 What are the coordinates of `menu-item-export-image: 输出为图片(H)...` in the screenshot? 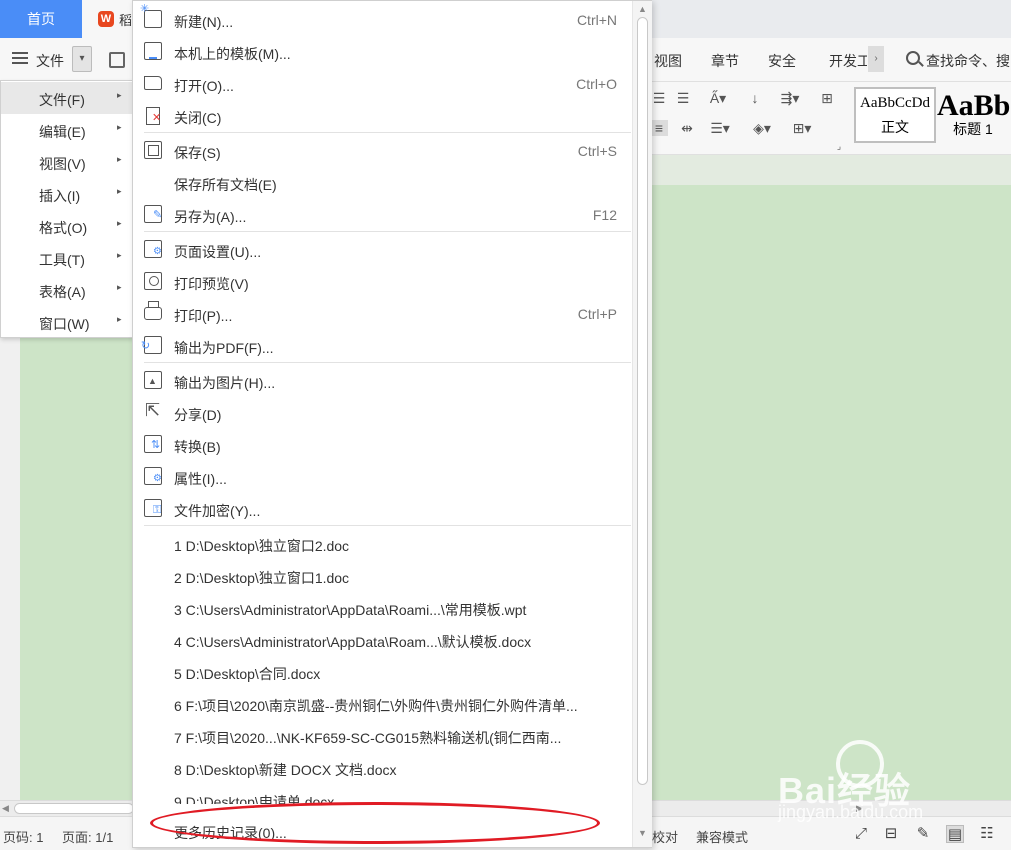 It's located at (383, 381).